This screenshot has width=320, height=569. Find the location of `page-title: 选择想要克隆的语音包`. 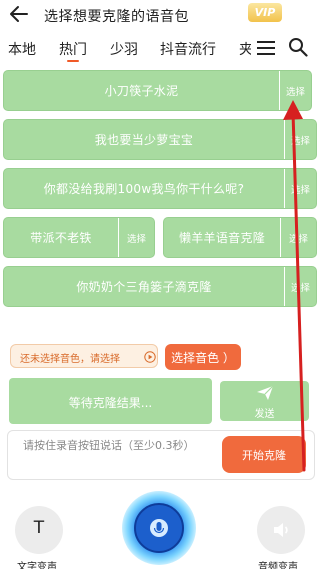

page-title: 选择想要克隆的语音包 is located at coordinates (116, 17).